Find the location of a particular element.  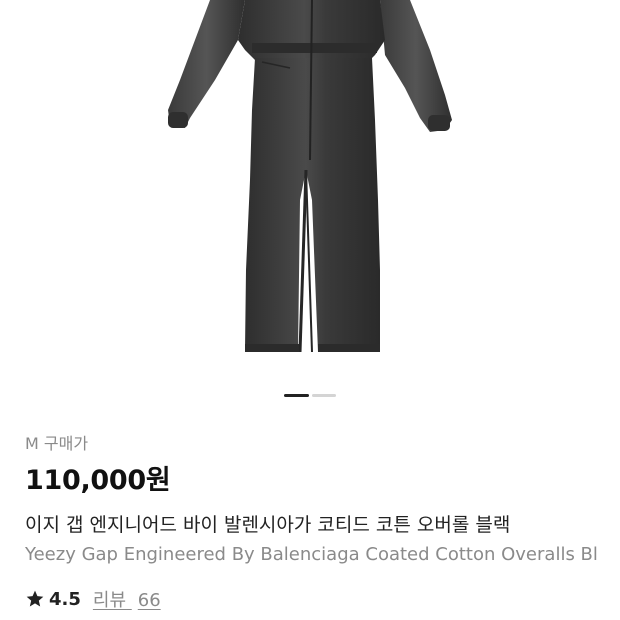

rating-row: 4.5 리뷰 66 is located at coordinates (93, 599).